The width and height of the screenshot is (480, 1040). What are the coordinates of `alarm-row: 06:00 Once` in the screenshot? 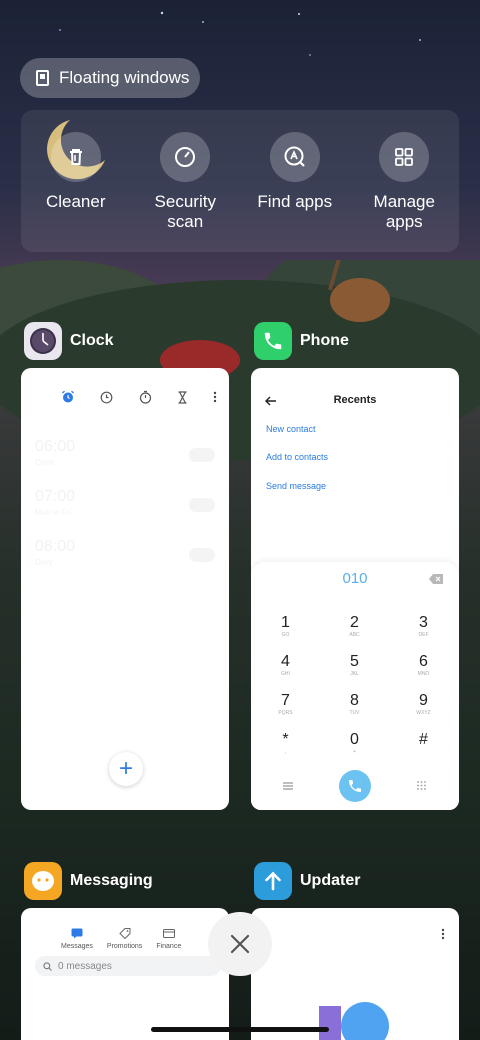 It's located at (125, 455).